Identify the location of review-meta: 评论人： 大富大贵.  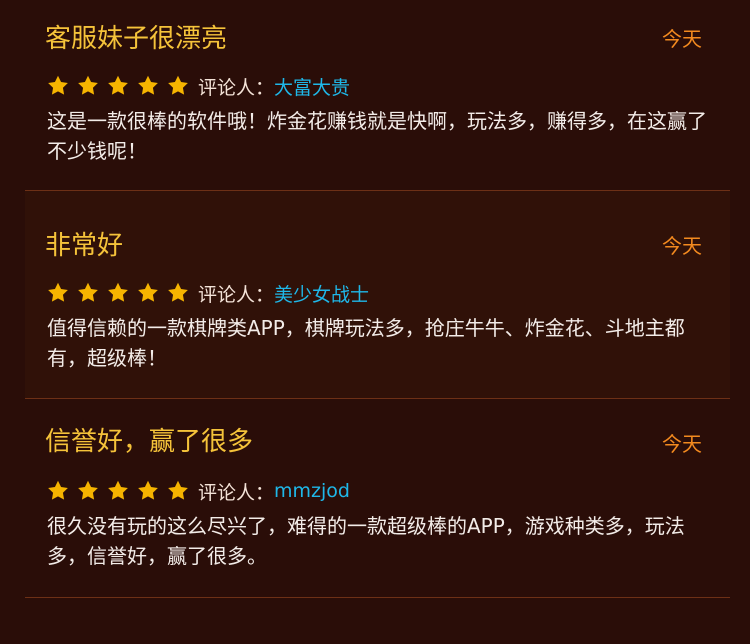
(198, 86).